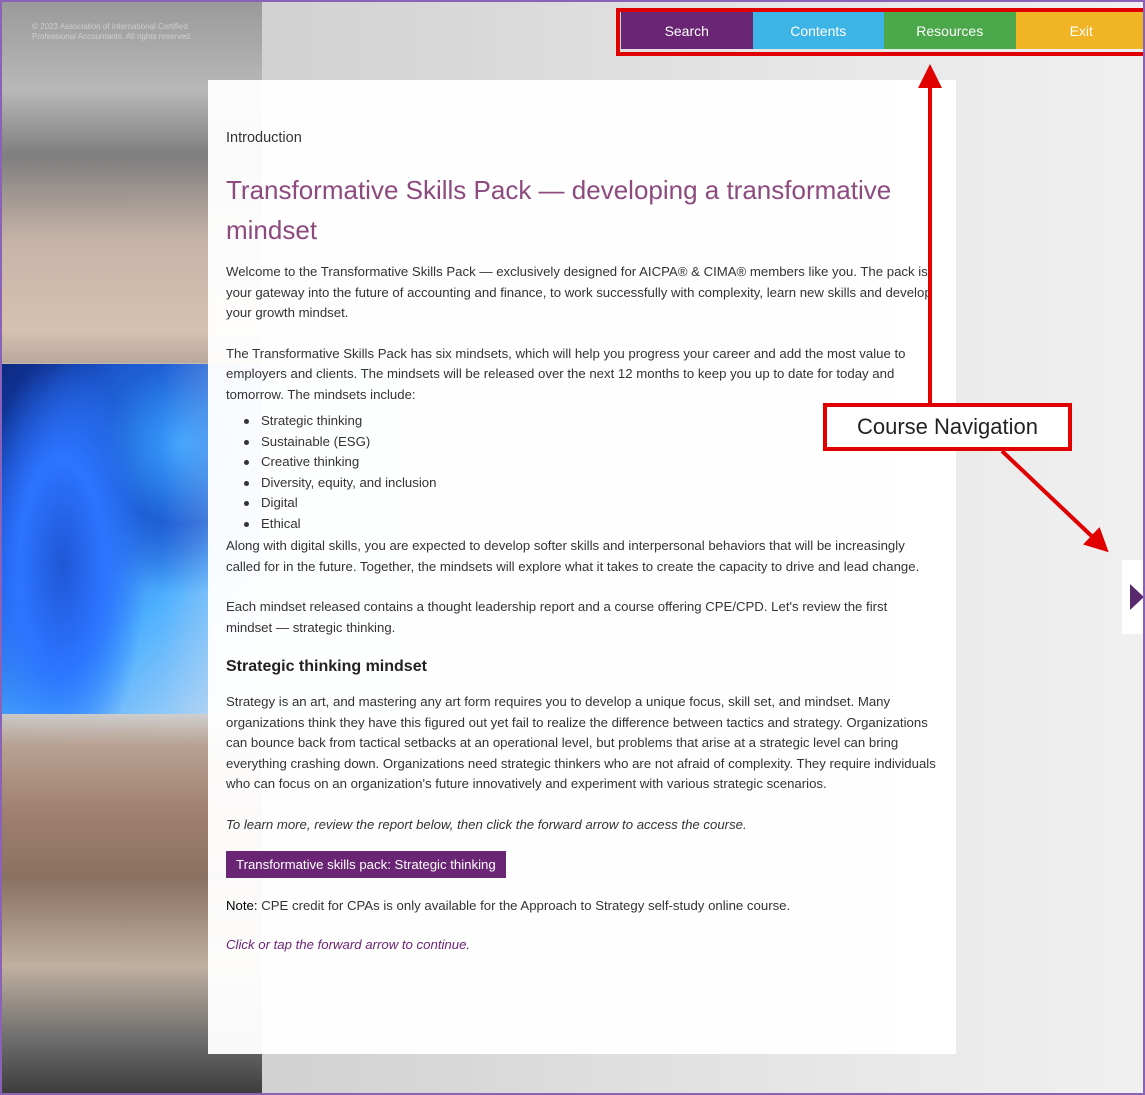  What do you see at coordinates (326, 666) in the screenshot?
I see `section-heading: Strategic thinking mindset` at bounding box center [326, 666].